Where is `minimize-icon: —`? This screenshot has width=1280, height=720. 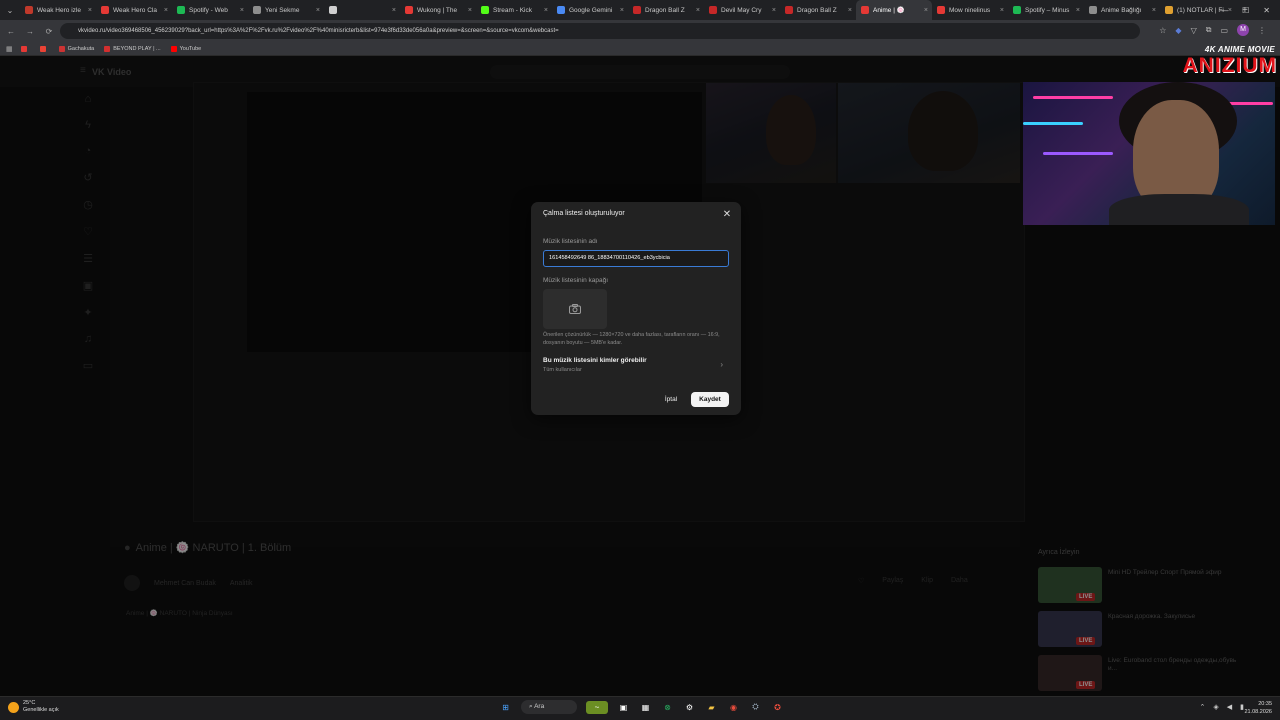 minimize-icon: — is located at coordinates (1224, 10).